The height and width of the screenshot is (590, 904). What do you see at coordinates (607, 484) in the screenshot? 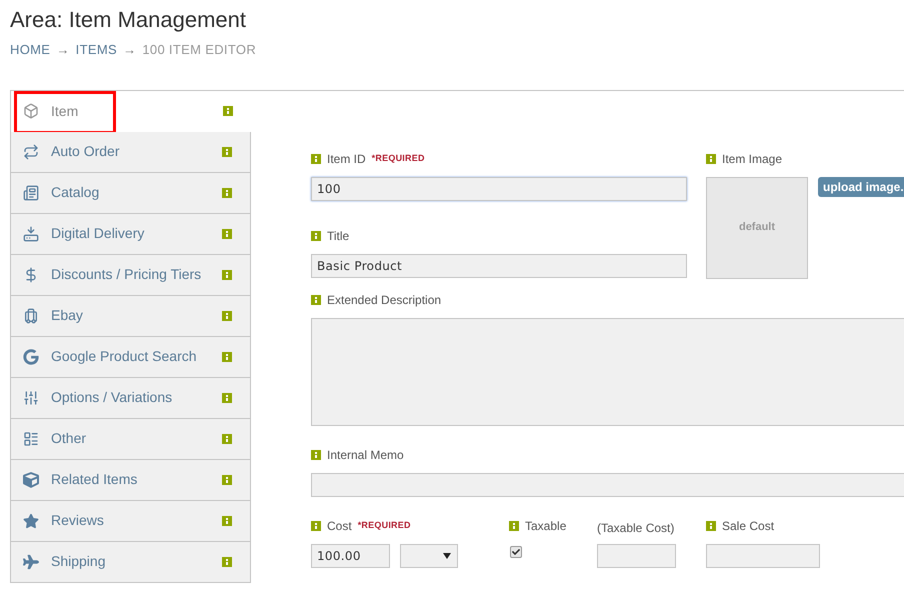
I see `memo-field` at bounding box center [607, 484].